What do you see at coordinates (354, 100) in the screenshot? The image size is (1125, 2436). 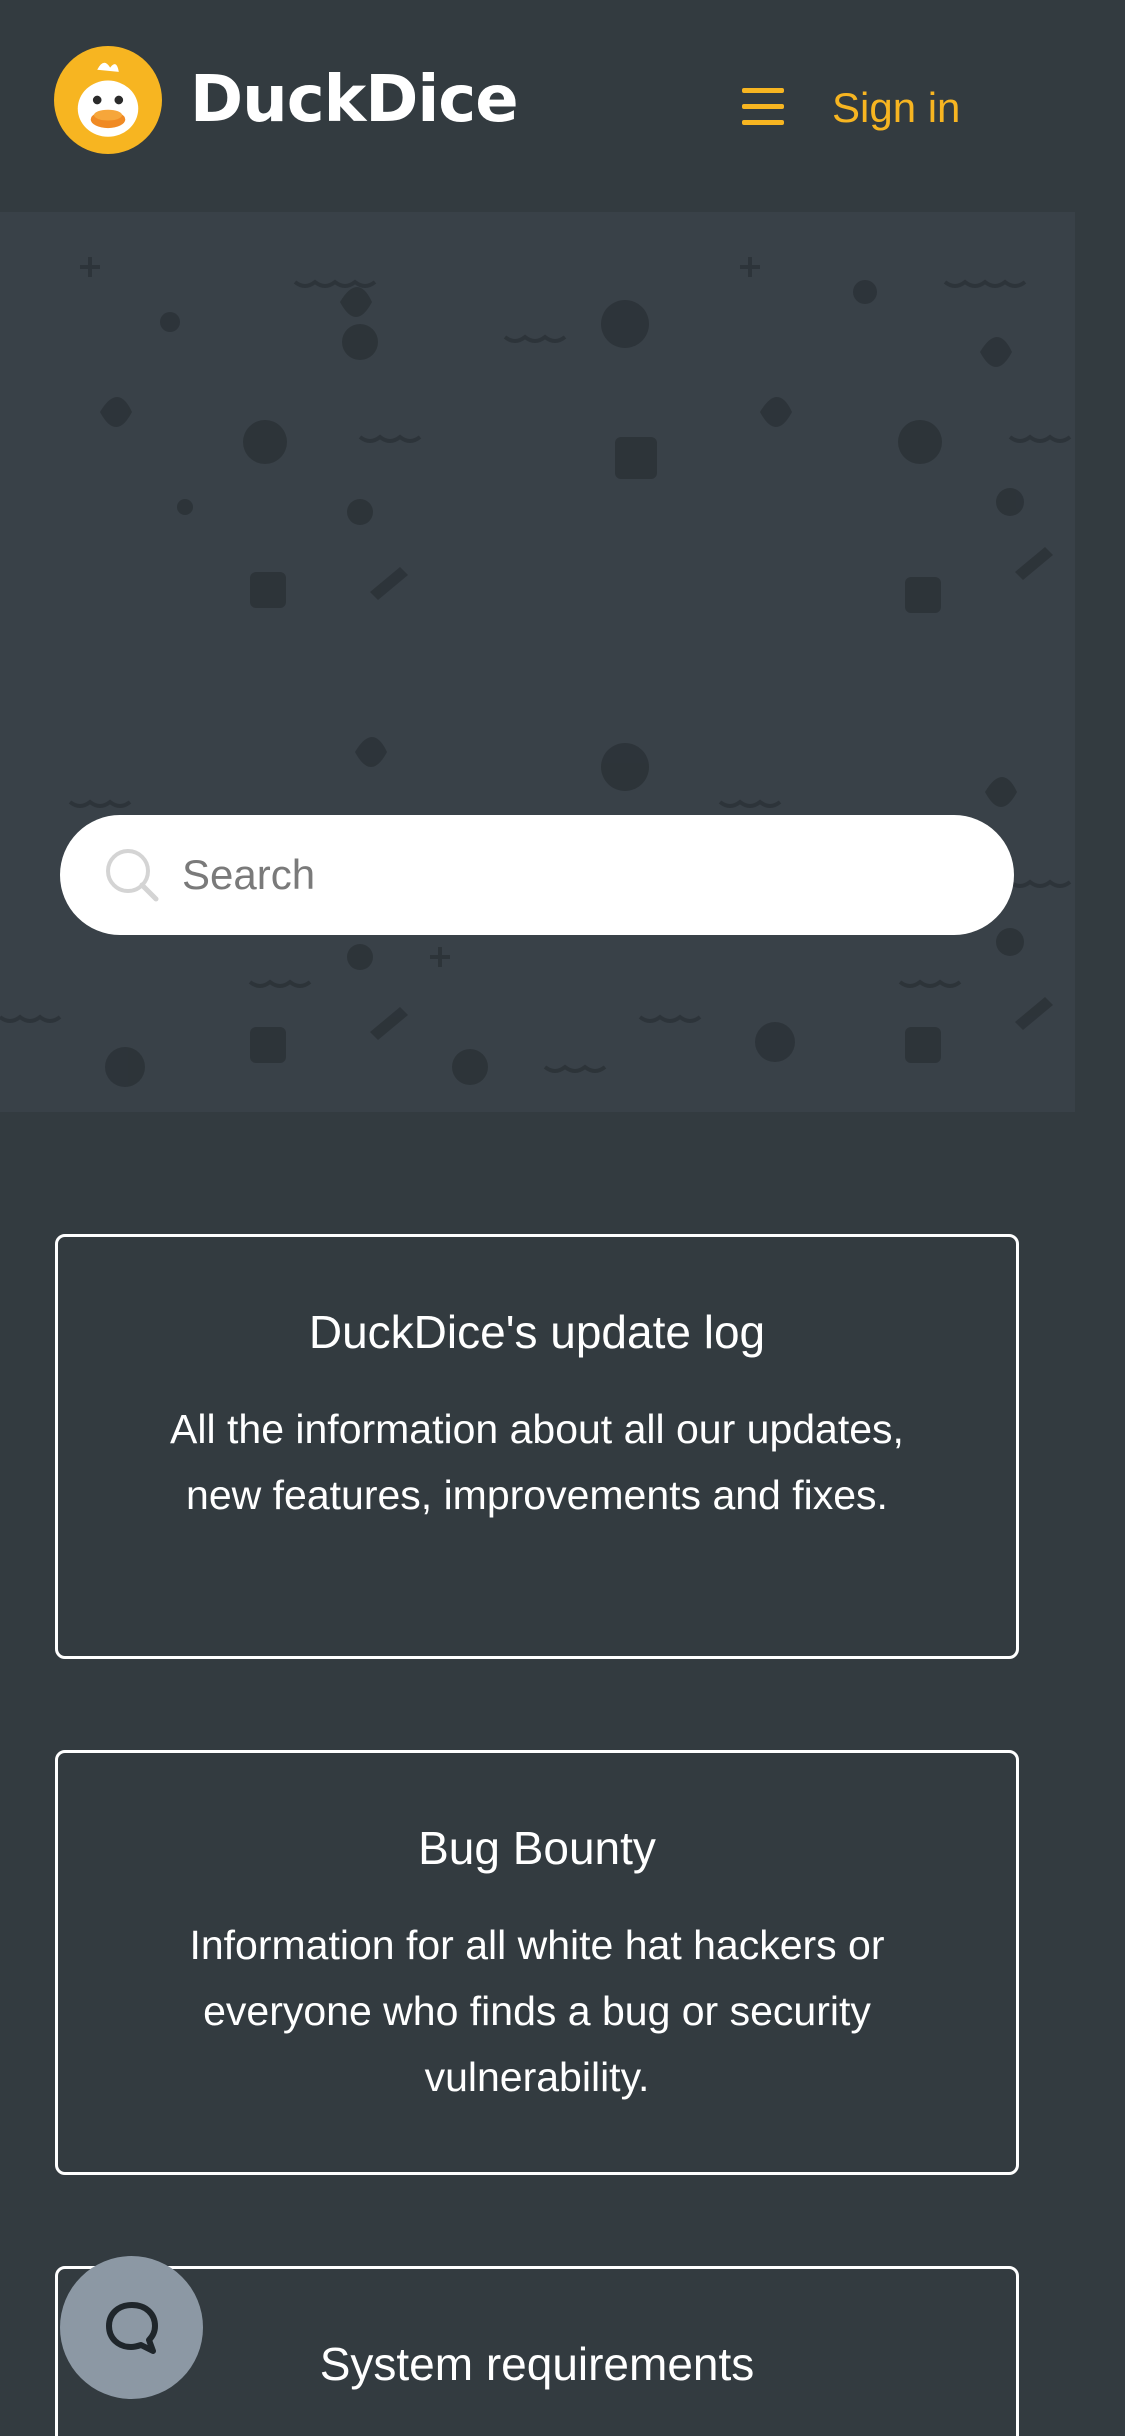 I see `brand-name: DuckDice` at bounding box center [354, 100].